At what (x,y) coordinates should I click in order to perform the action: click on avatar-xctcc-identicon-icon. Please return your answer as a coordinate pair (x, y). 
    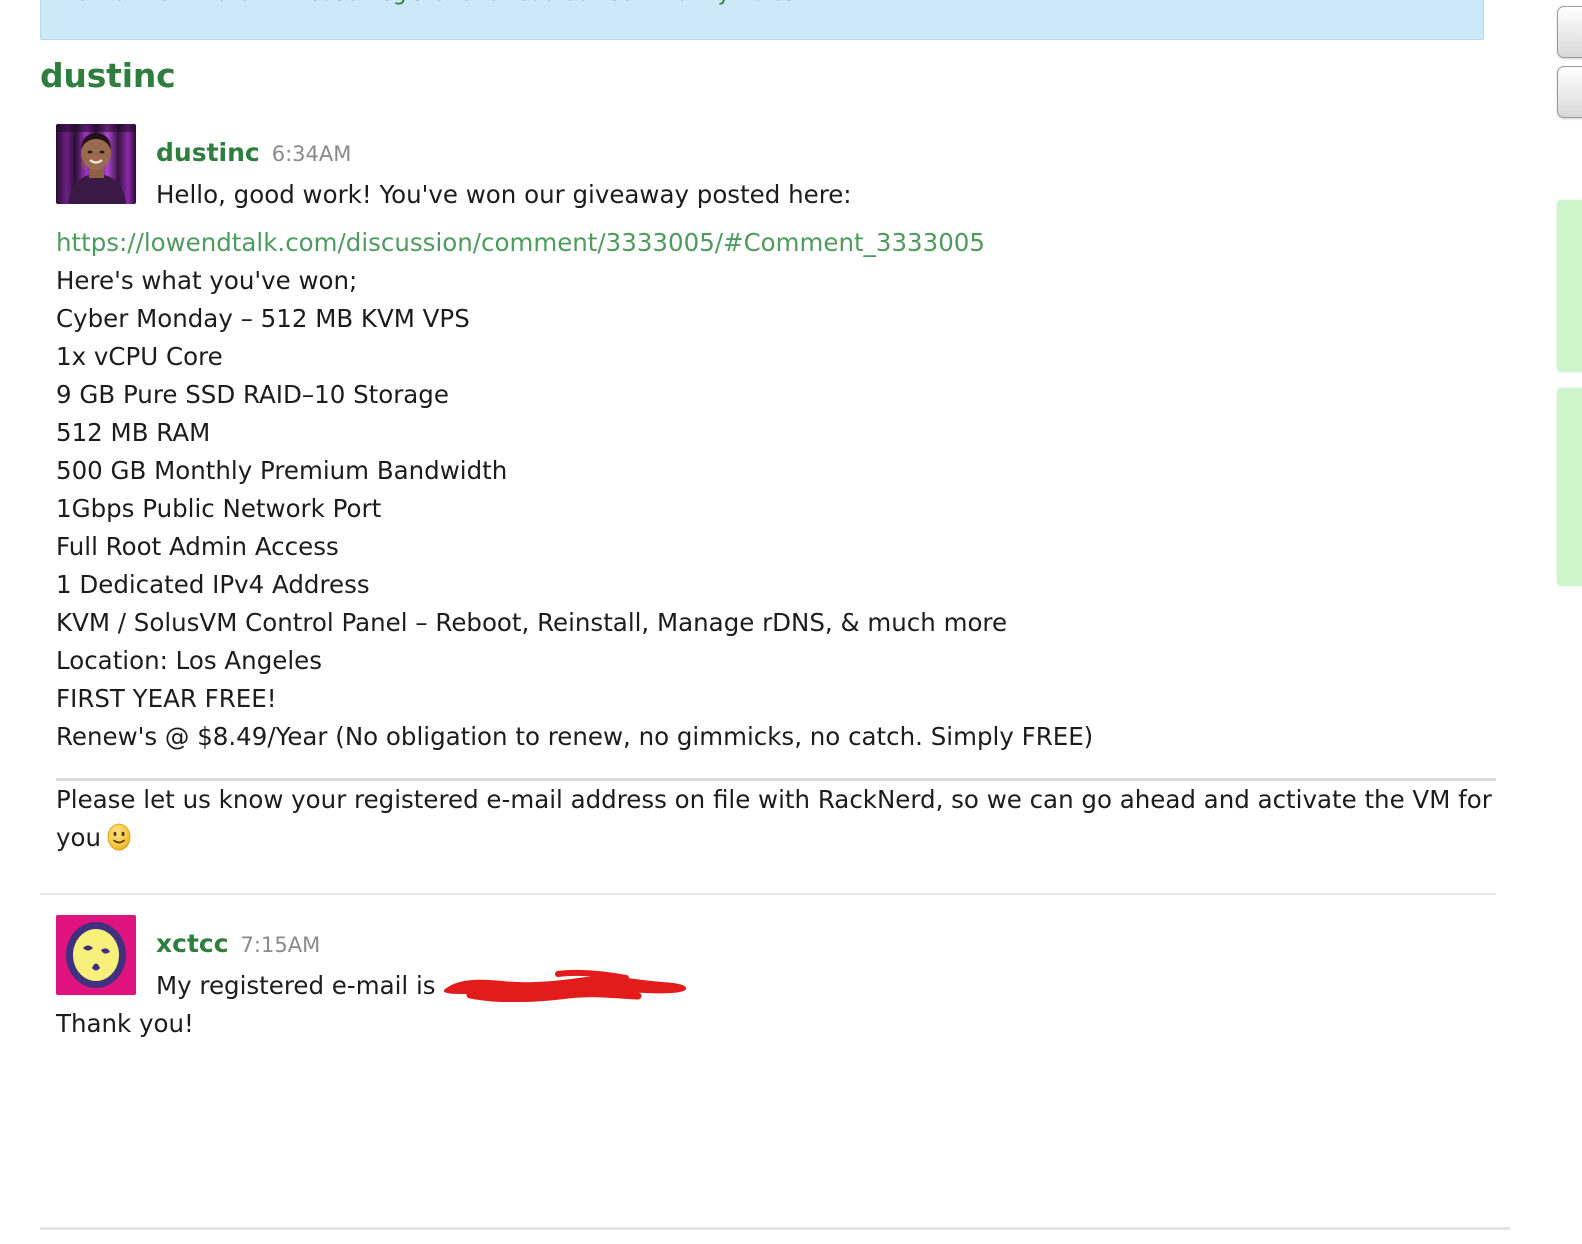
    Looking at the image, I should click on (96, 955).